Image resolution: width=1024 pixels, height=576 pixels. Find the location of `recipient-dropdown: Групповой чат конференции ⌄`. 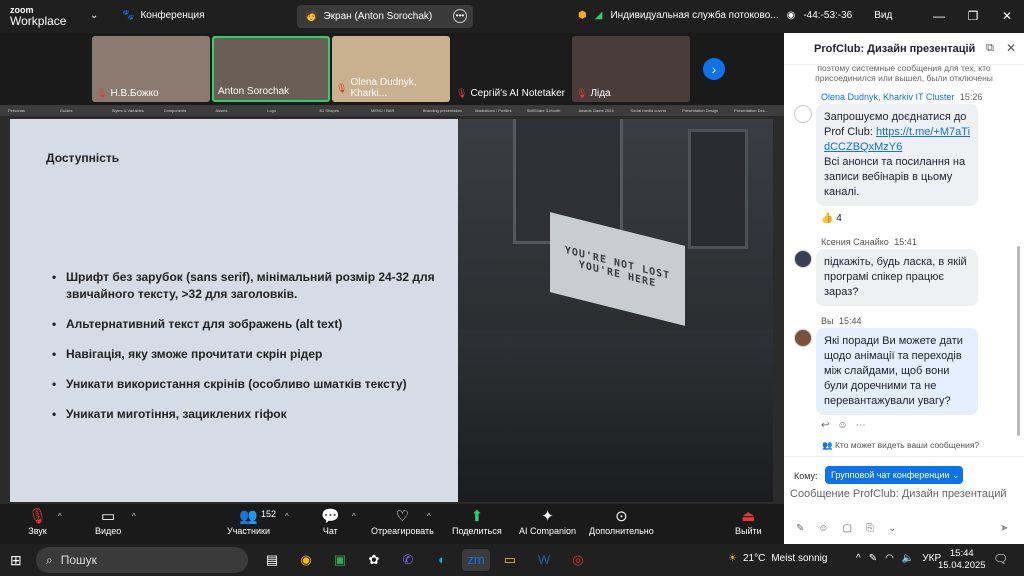

recipient-dropdown: Групповой чат конференции ⌄ is located at coordinates (894, 475).